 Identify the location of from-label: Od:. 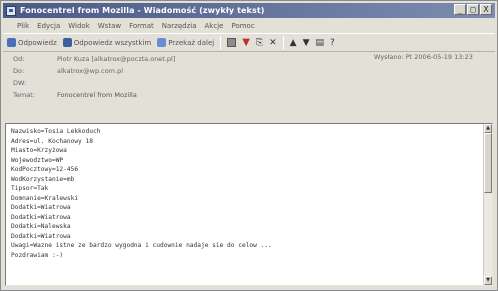
(19, 59).